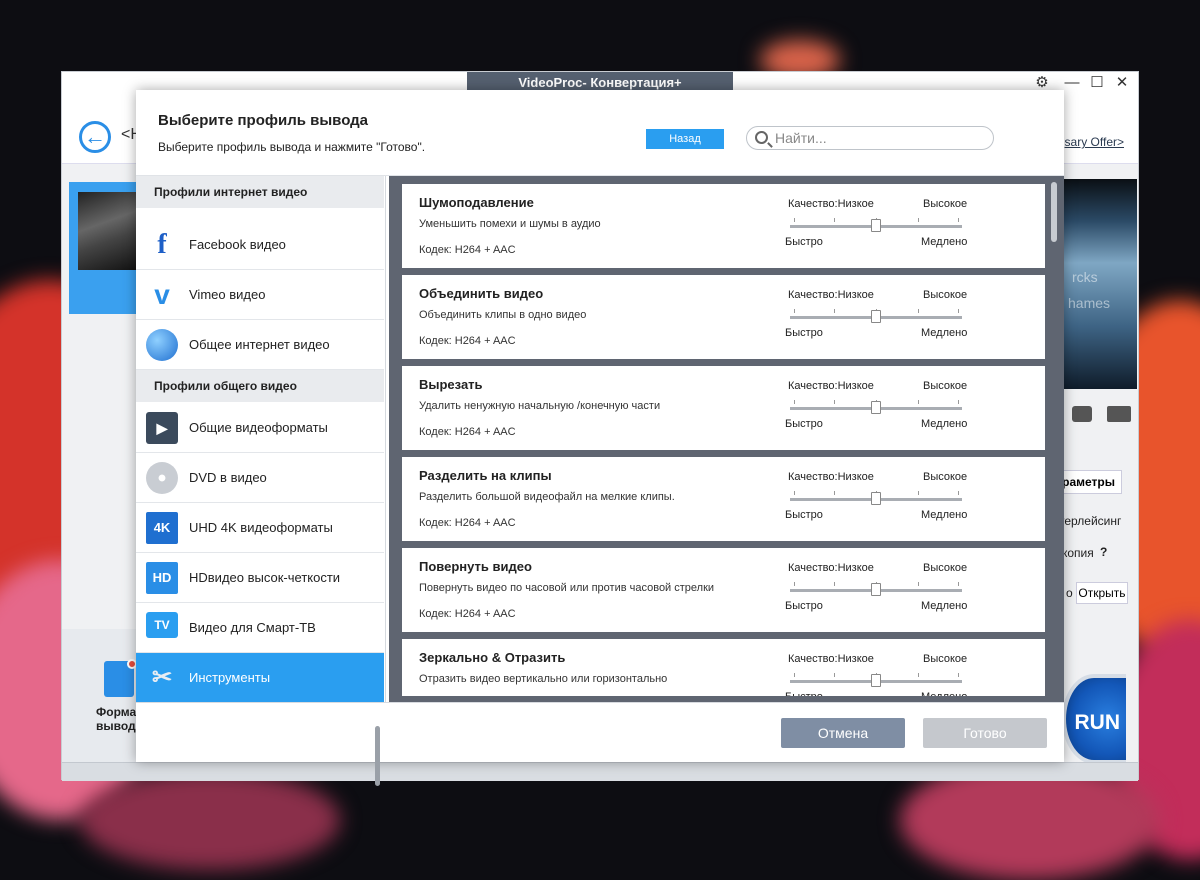  What do you see at coordinates (260, 345) in the screenshot?
I see `sidebar-item-general-internet: Общее интернет видео` at bounding box center [260, 345].